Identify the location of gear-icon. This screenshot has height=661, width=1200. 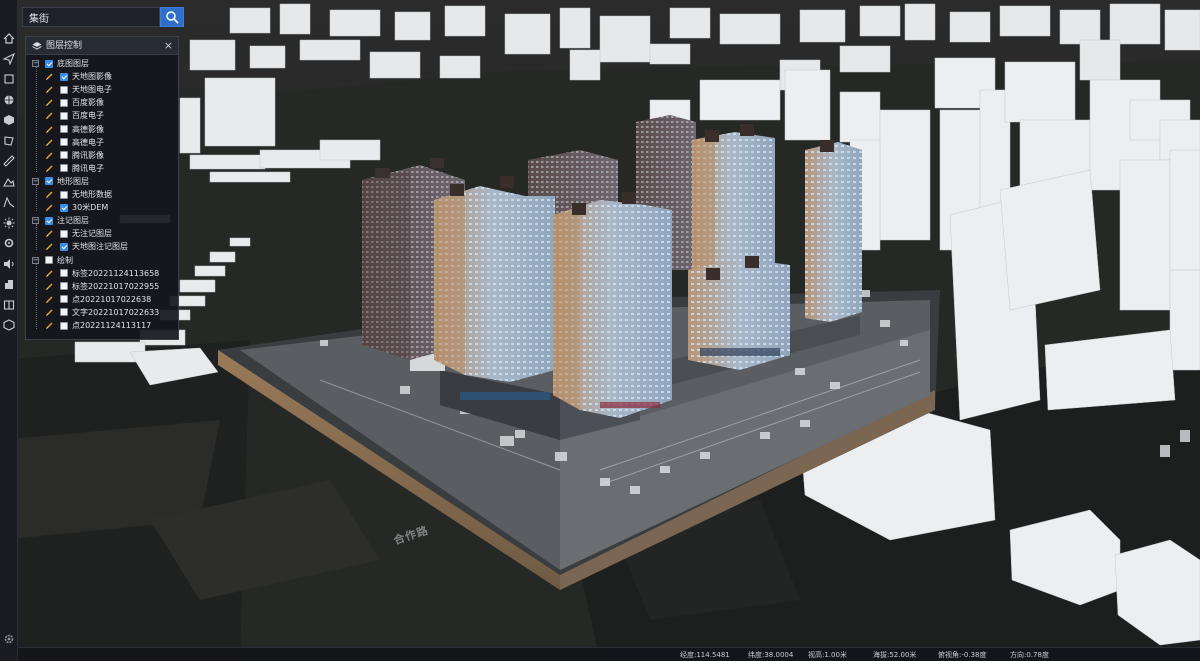
(9, 639).